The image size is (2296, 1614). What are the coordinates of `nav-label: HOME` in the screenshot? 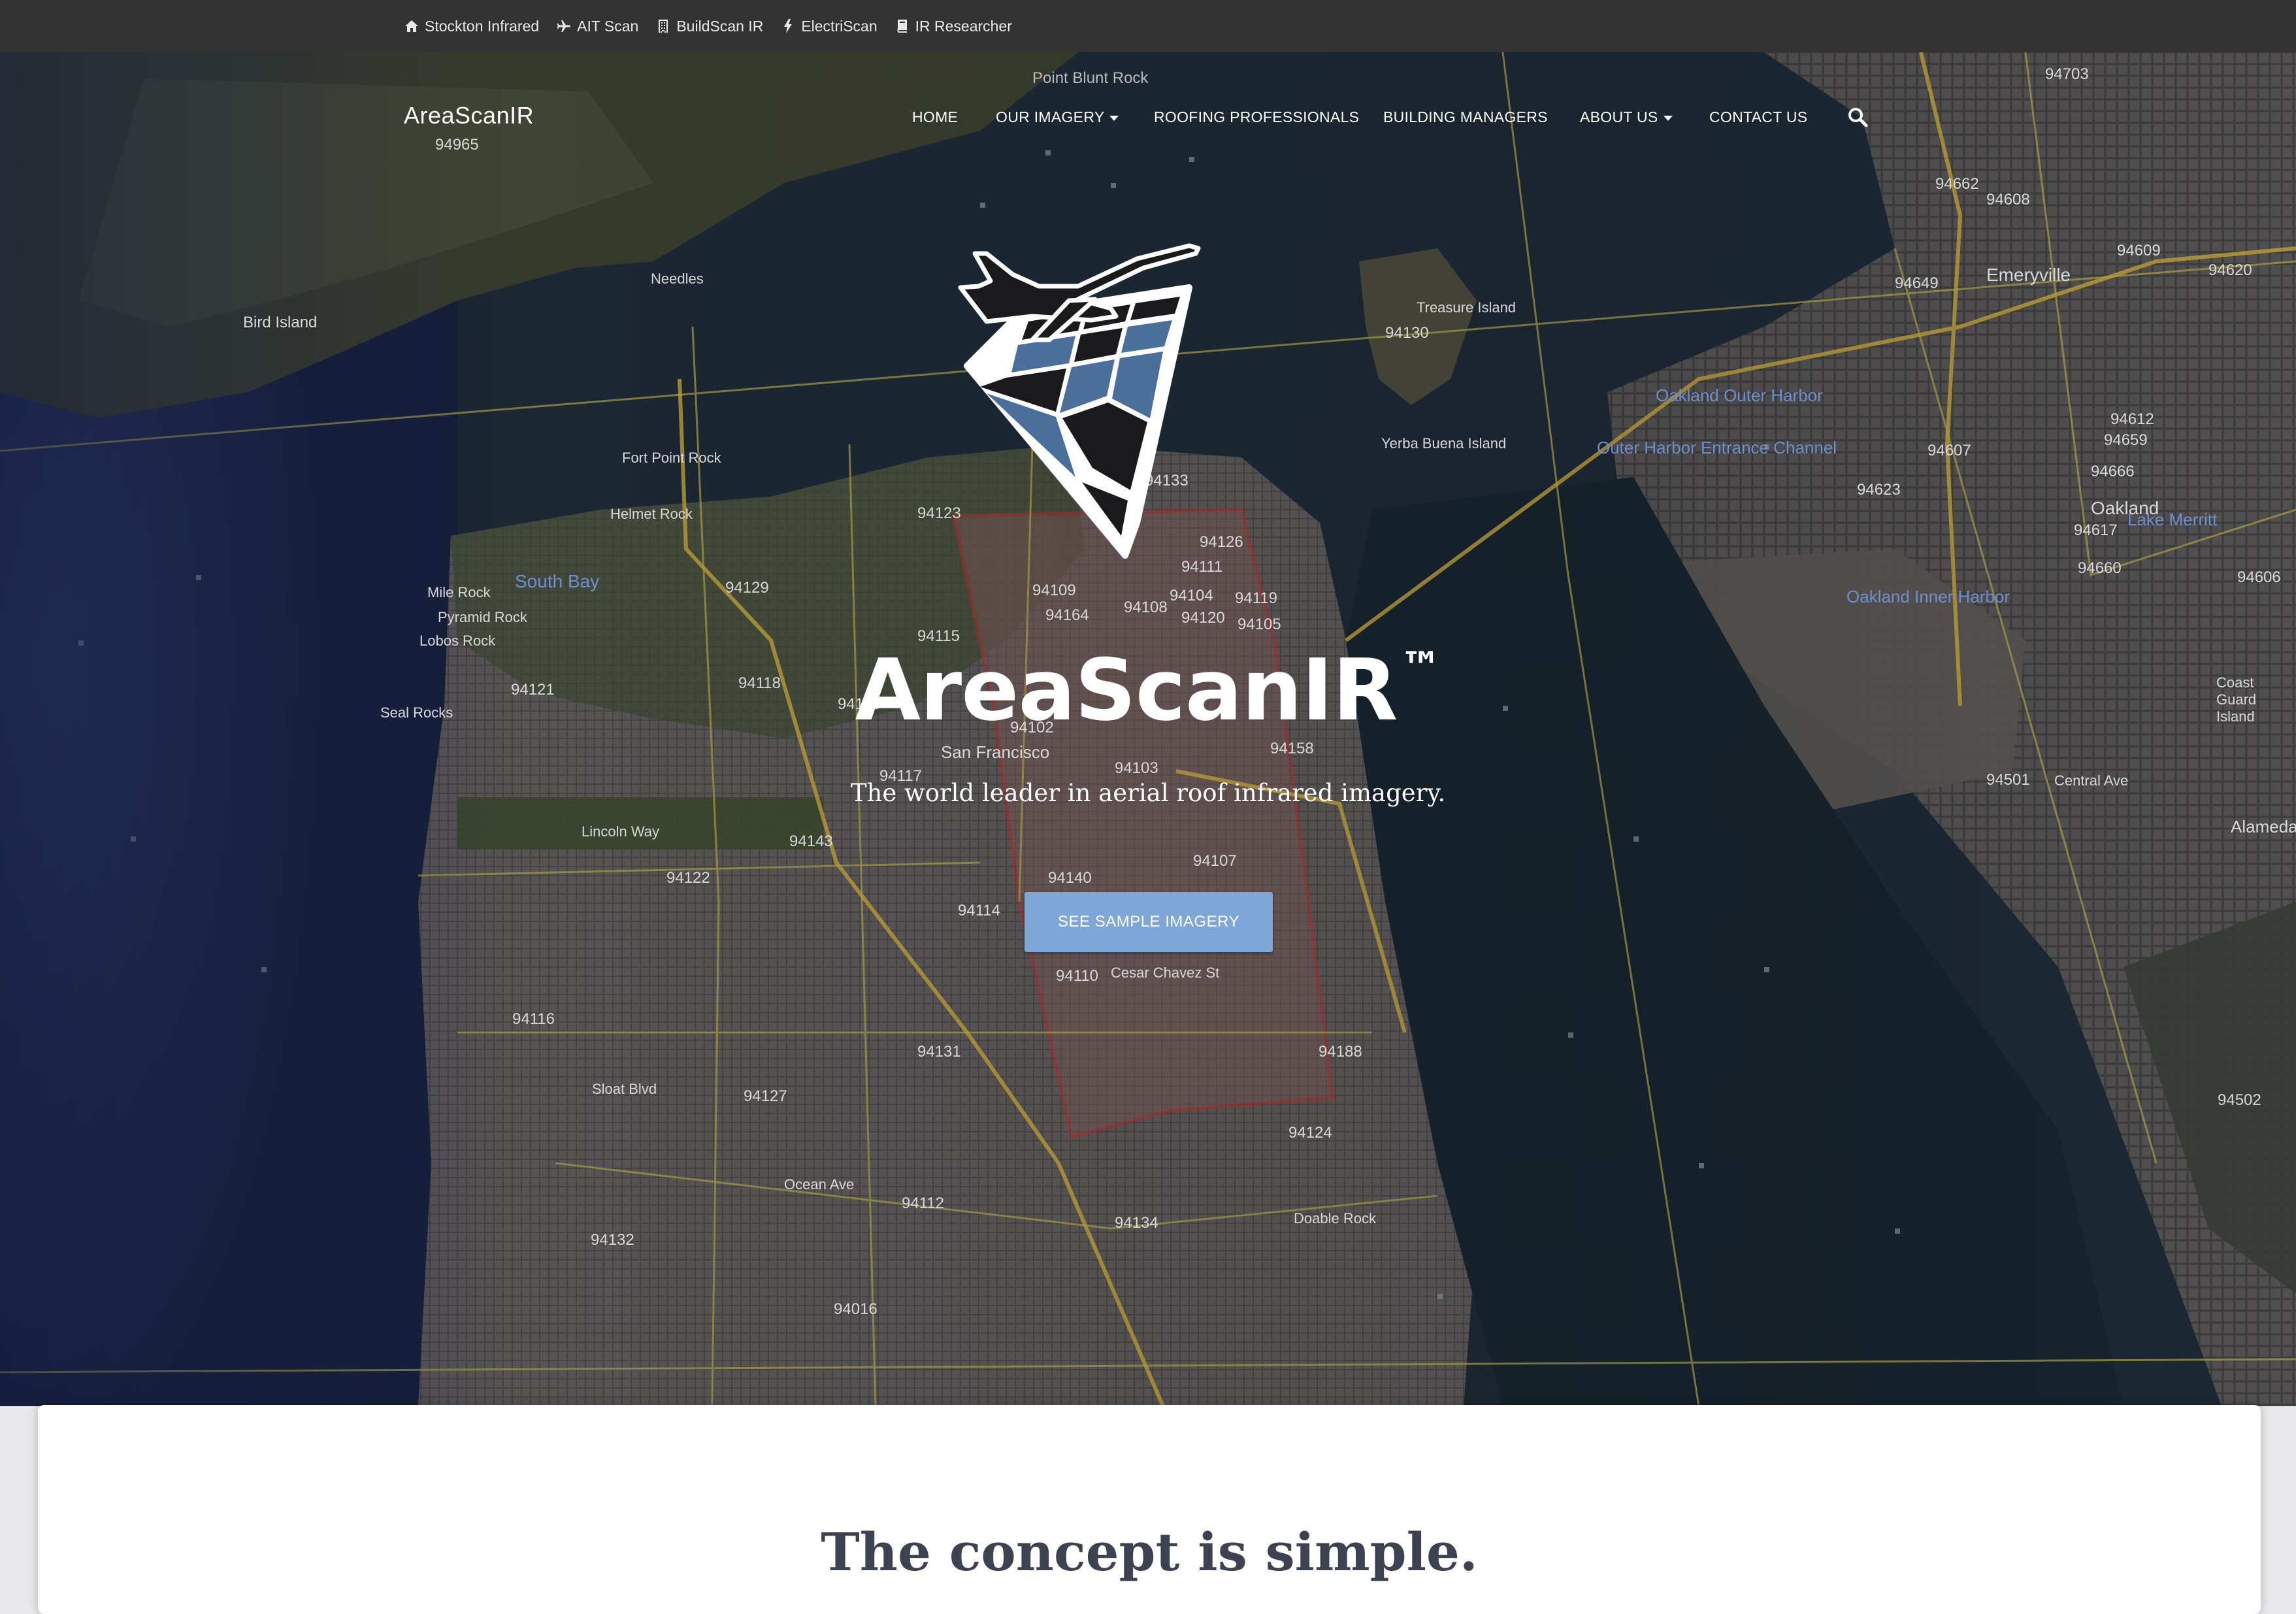 It's located at (935, 116).